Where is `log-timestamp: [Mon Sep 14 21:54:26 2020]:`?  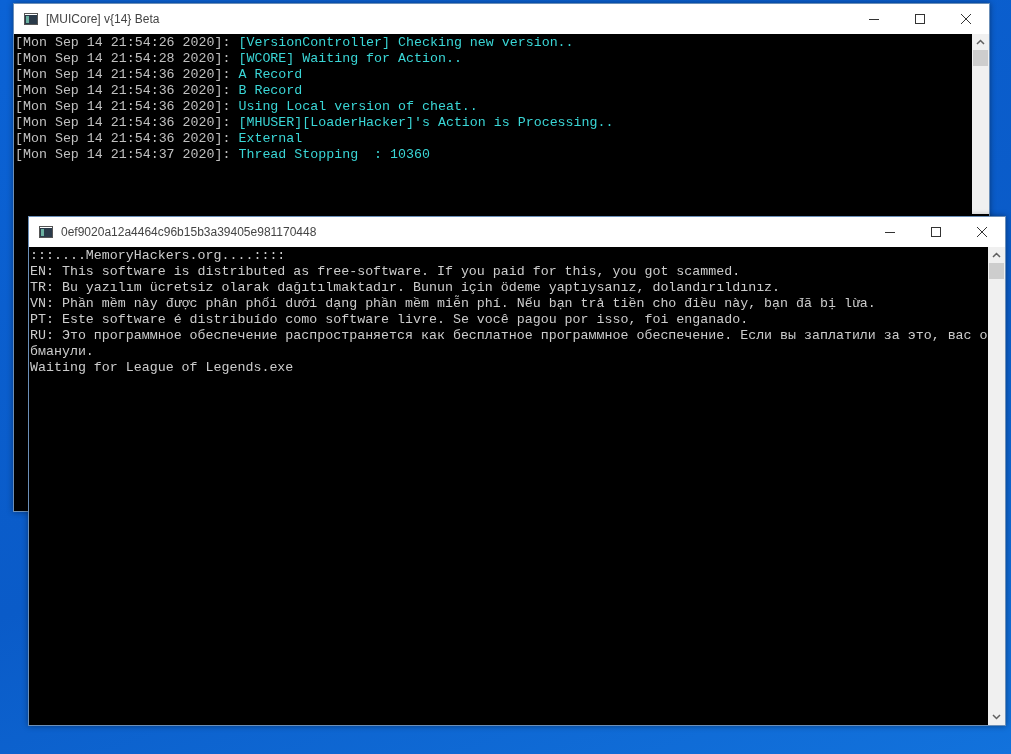
log-timestamp: [Mon Sep 14 21:54:26 2020]: is located at coordinates (123, 42).